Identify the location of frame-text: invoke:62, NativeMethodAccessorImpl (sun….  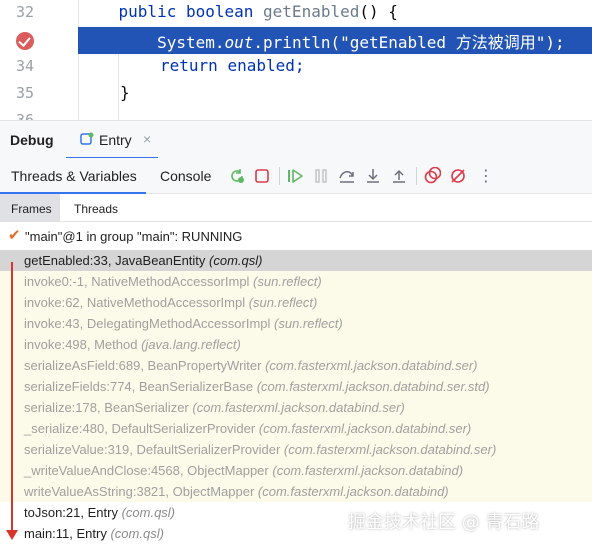
(170, 302).